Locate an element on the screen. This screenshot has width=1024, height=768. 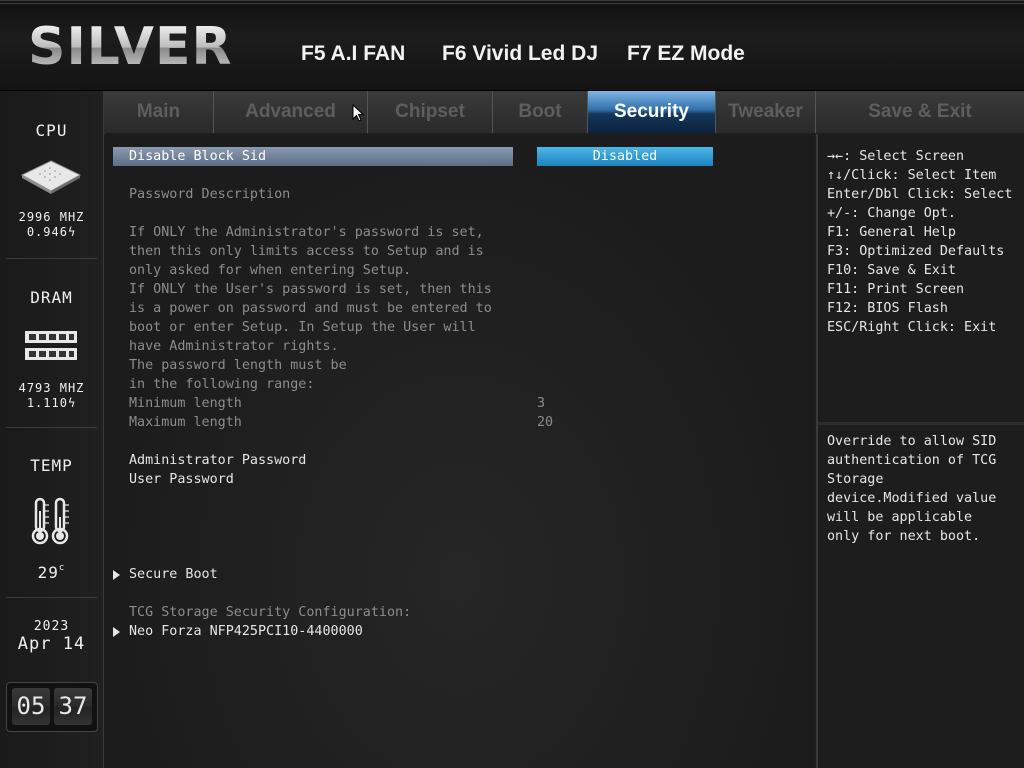
item-help-line: device.Modified value is located at coordinates (912, 498).